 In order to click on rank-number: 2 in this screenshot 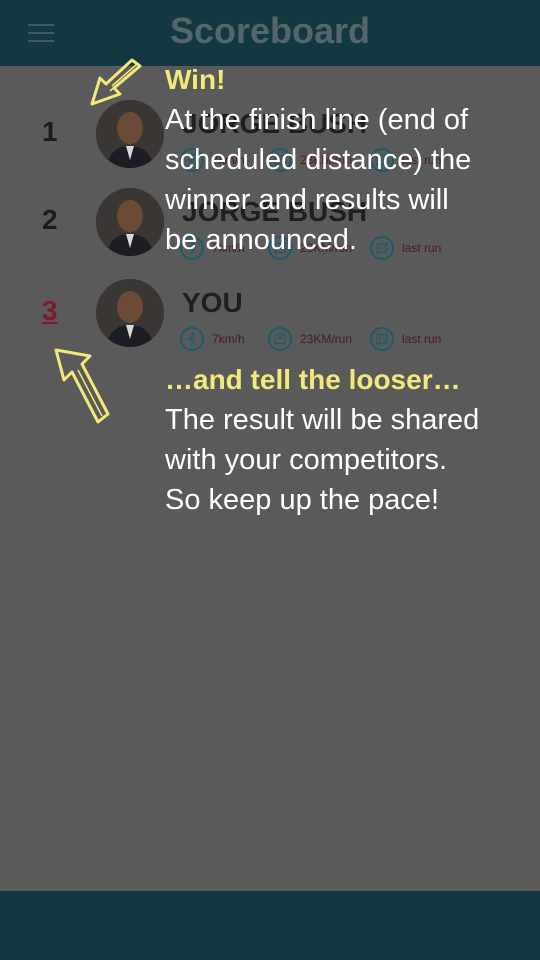, I will do `click(50, 219)`.